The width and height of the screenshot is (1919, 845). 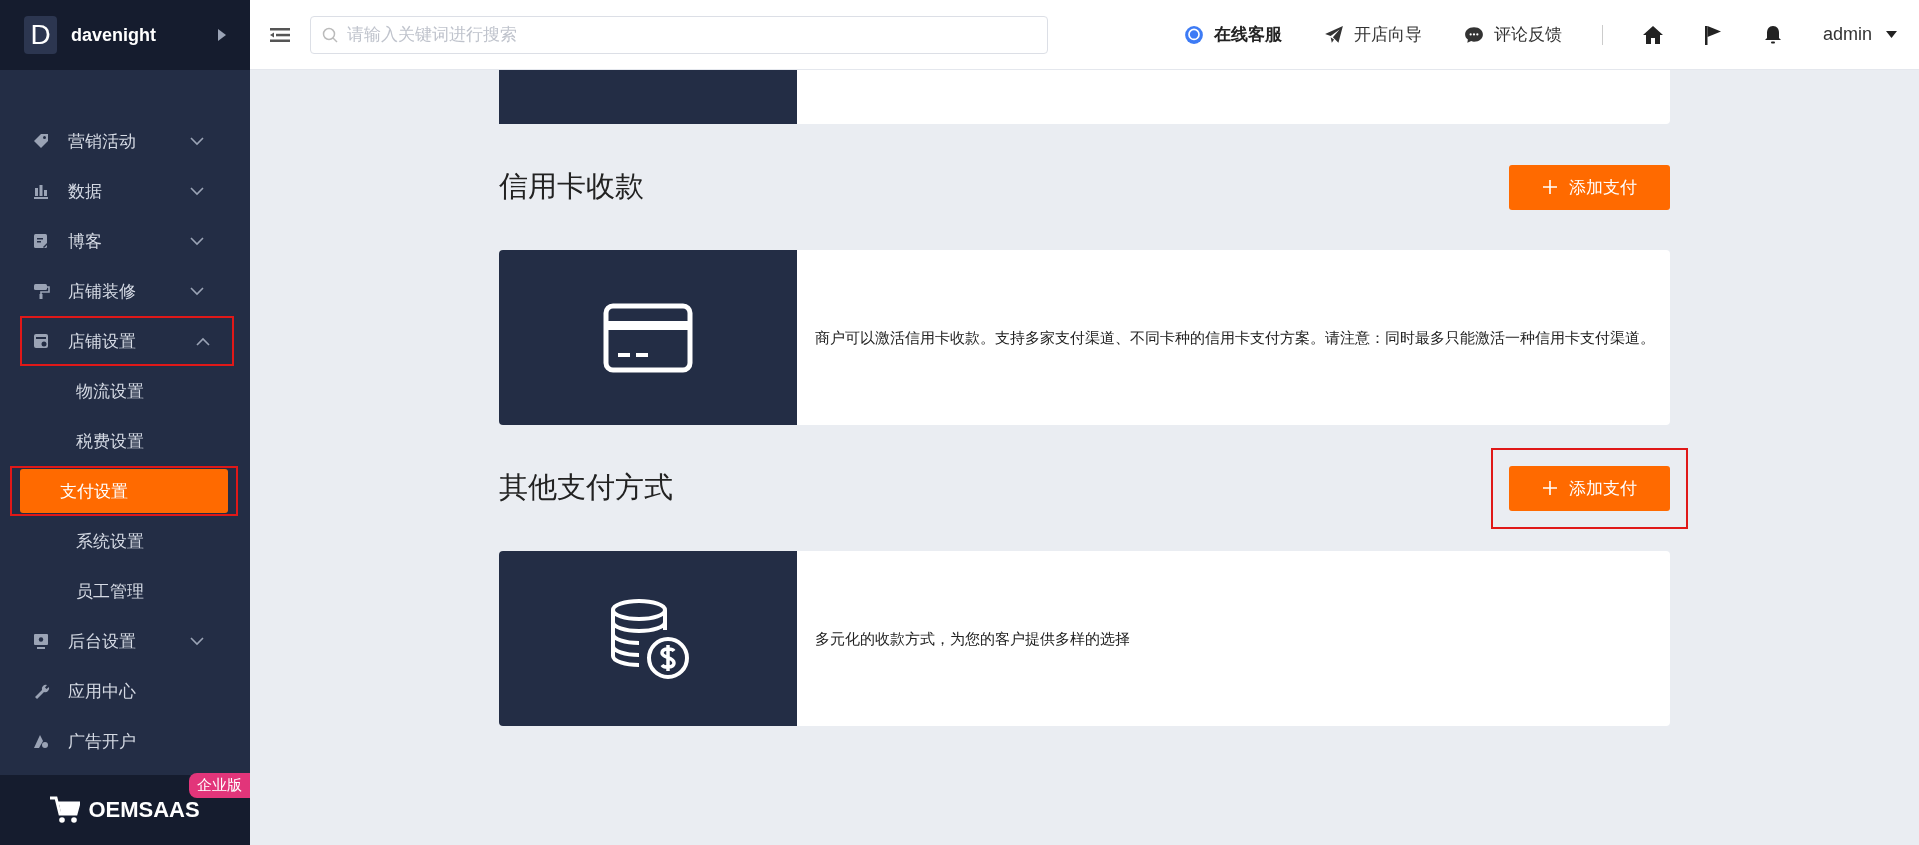 What do you see at coordinates (127, 341) in the screenshot?
I see `sidebar-item: 店铺设置` at bounding box center [127, 341].